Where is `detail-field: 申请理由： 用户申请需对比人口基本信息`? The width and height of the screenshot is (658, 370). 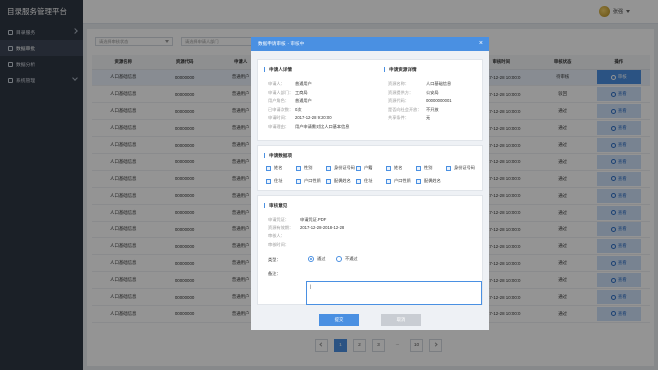 detail-field: 申请理由： 用户申请需对比人口基本信息 is located at coordinates (308, 127).